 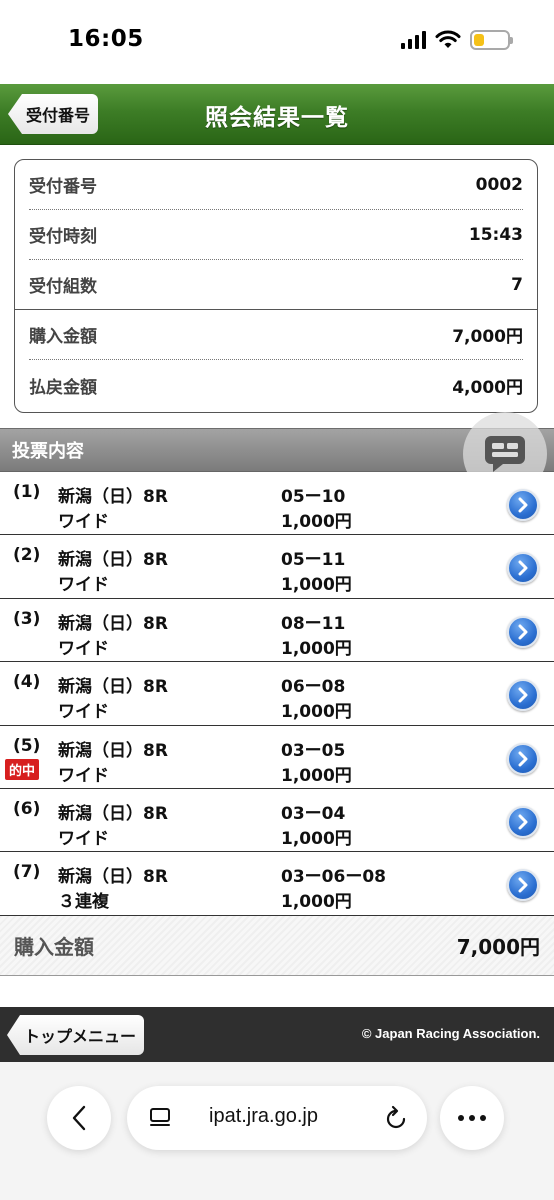 What do you see at coordinates (106, 39) in the screenshot?
I see `status-time: 16:05` at bounding box center [106, 39].